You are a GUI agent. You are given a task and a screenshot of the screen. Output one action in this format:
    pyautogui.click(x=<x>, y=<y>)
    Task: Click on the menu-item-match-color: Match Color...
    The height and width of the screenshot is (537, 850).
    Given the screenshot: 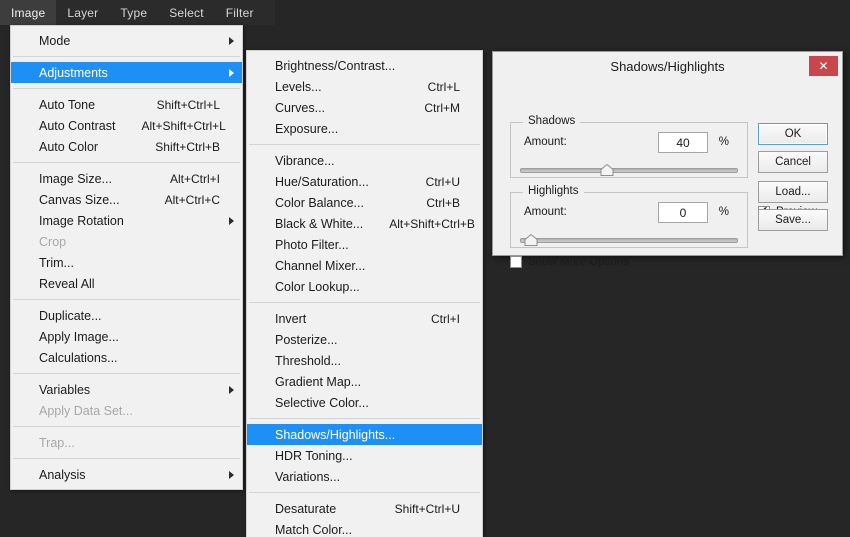 What is the action you would take?
    pyautogui.click(x=364, y=528)
    